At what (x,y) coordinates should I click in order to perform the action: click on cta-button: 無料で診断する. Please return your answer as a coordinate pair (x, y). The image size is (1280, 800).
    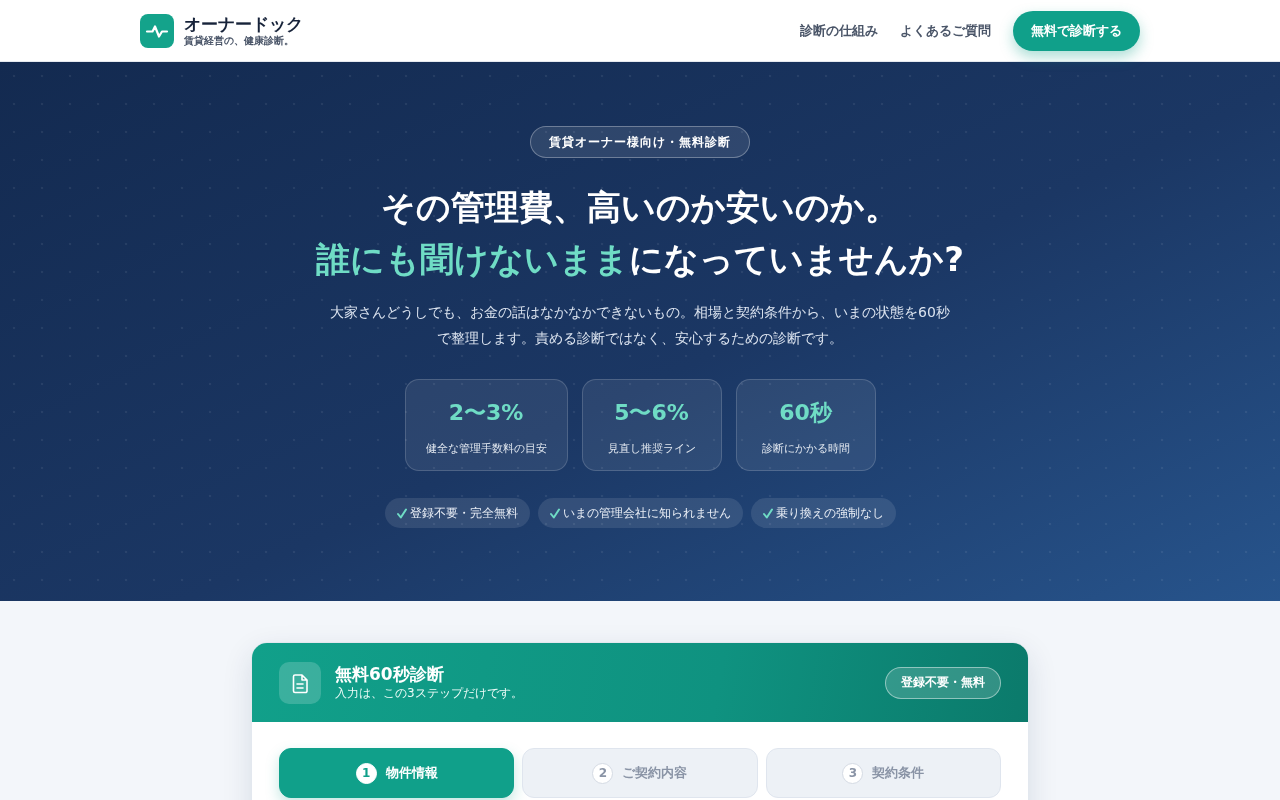
    Looking at the image, I should click on (1076, 30).